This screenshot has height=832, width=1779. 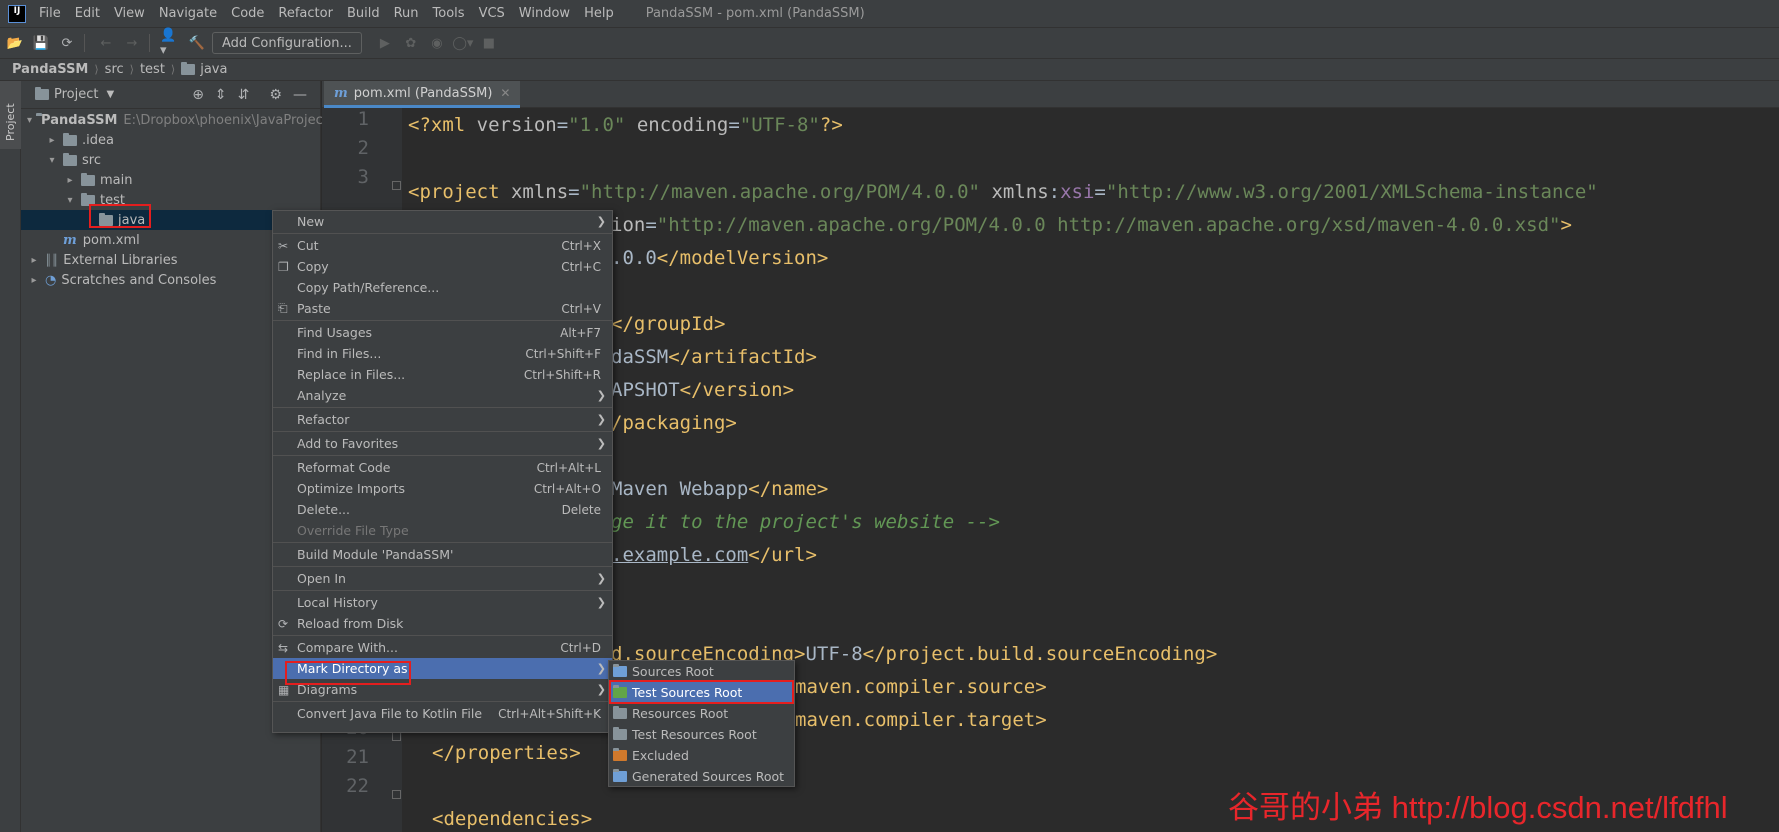 What do you see at coordinates (442, 221) in the screenshot?
I see `context-menu-item: New ❯` at bounding box center [442, 221].